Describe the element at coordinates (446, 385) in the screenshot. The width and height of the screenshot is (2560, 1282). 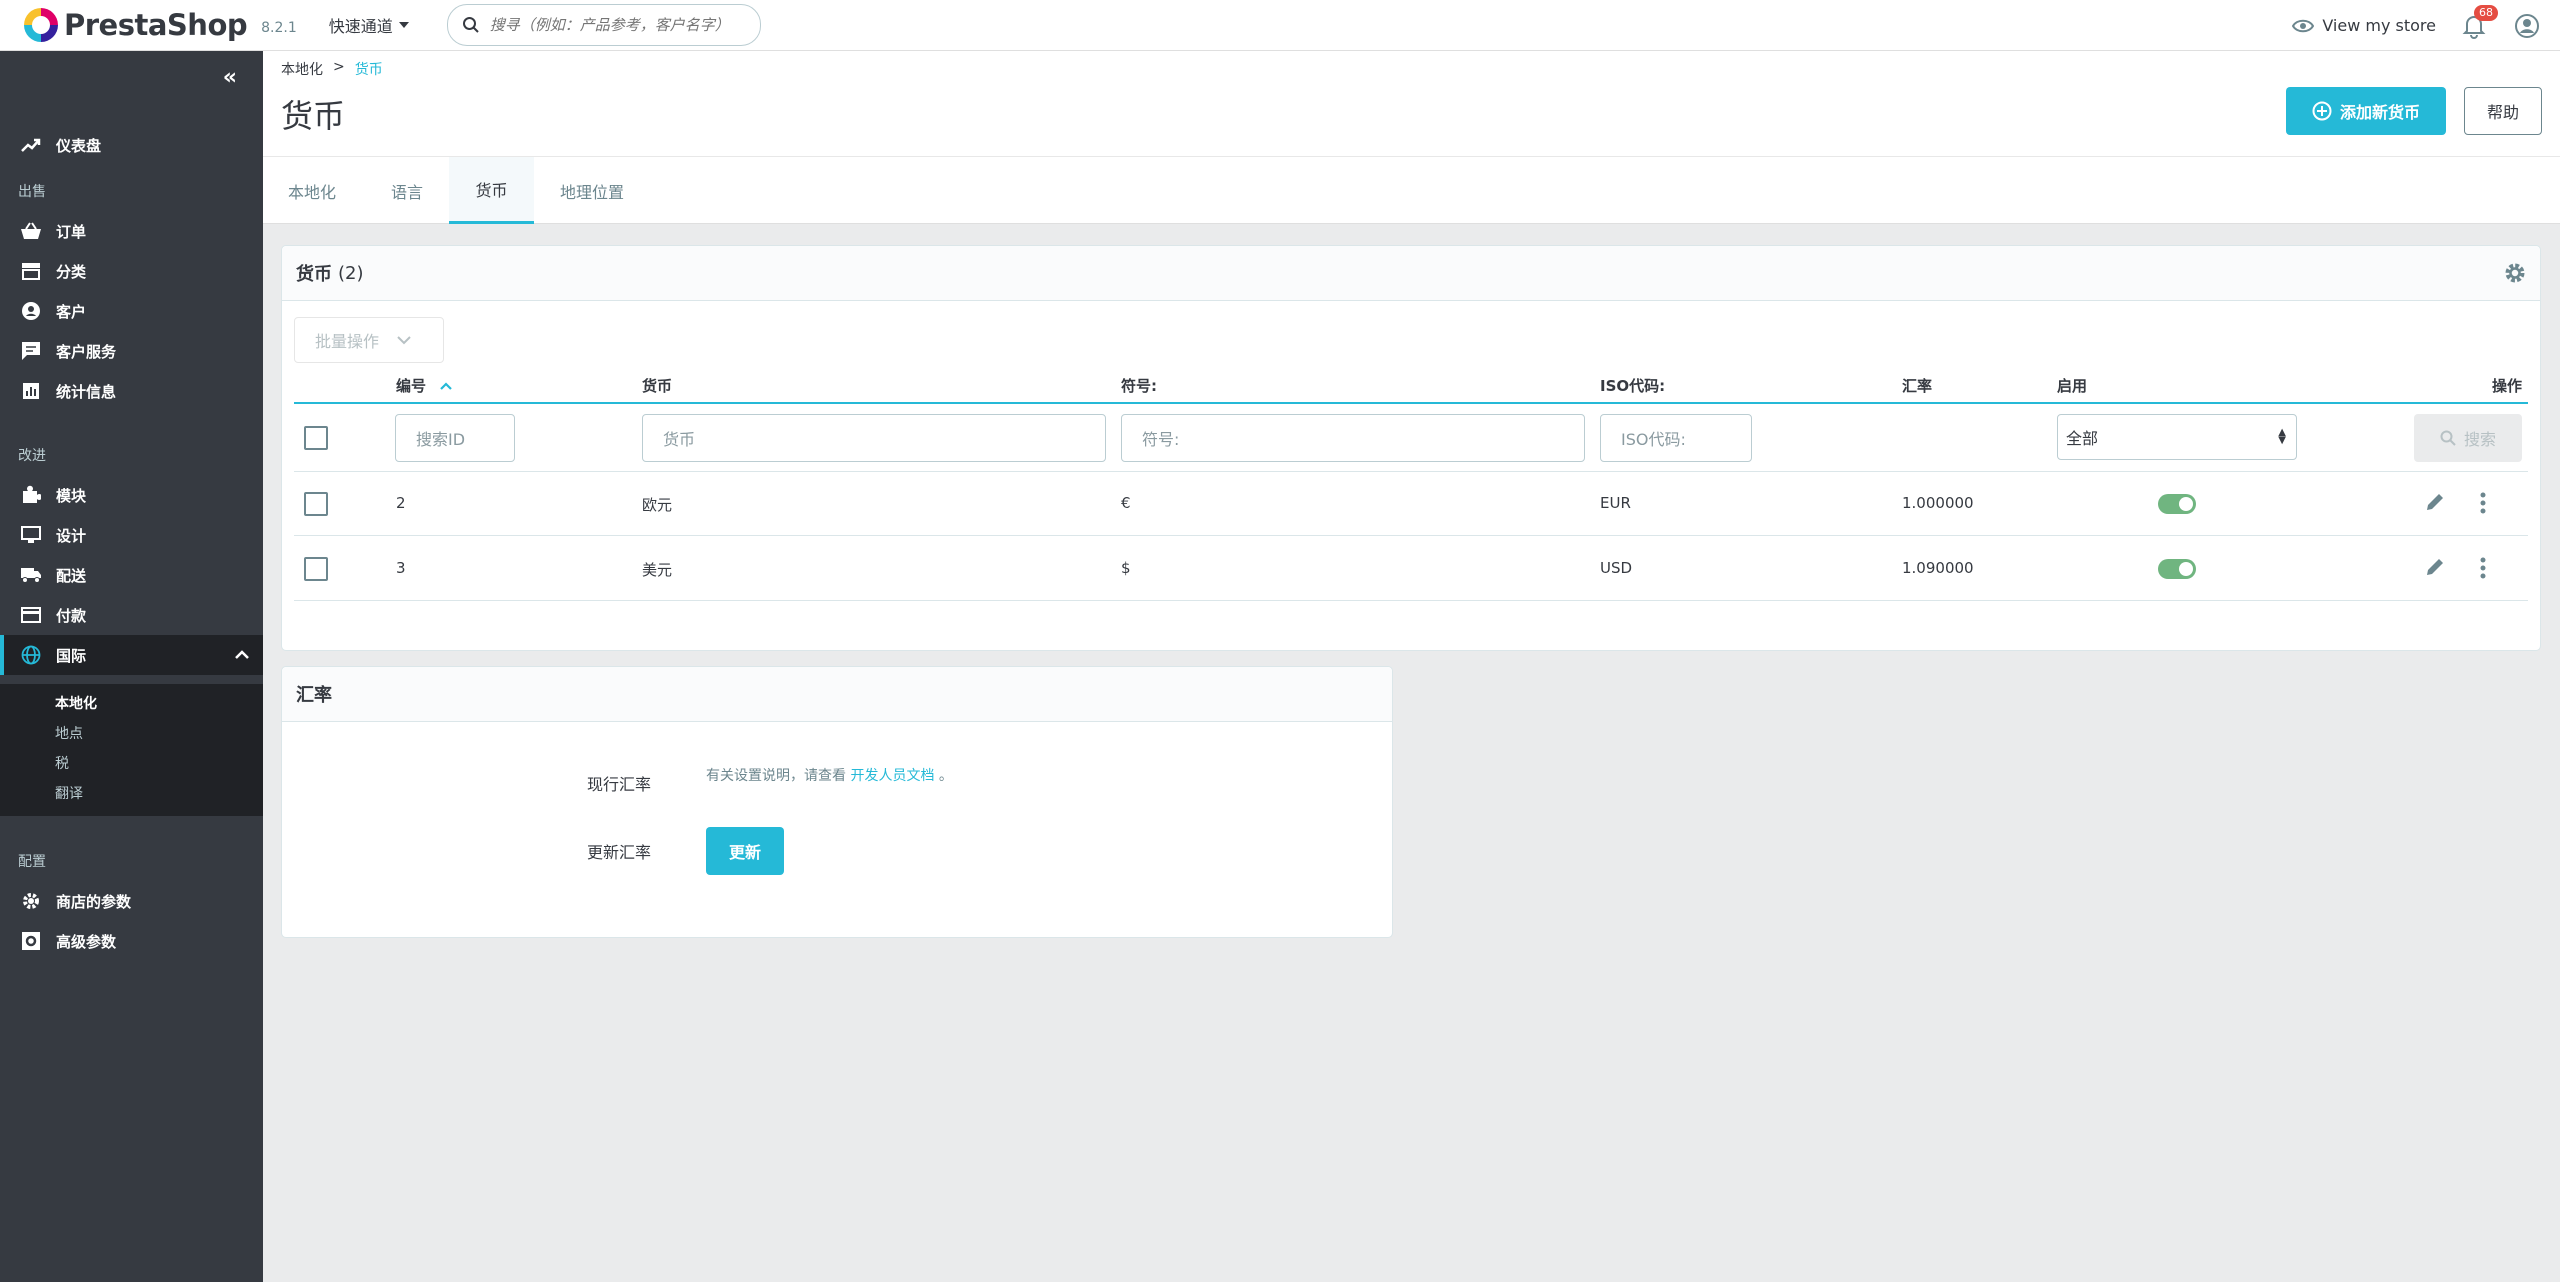
I see `sort-ascending-icon` at that location.